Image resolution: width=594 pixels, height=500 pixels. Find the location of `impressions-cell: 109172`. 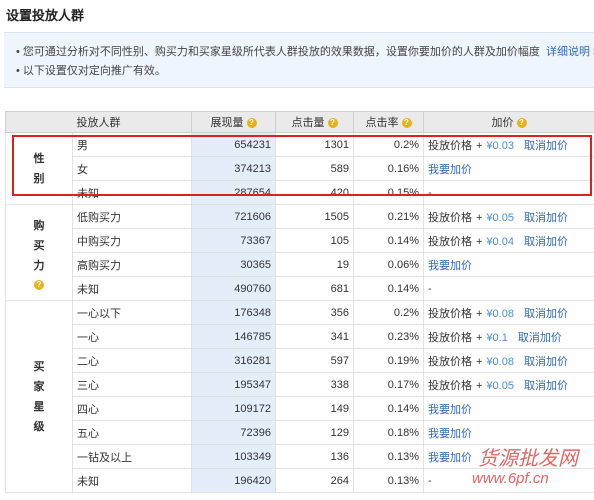

impressions-cell: 109172 is located at coordinates (233, 408).